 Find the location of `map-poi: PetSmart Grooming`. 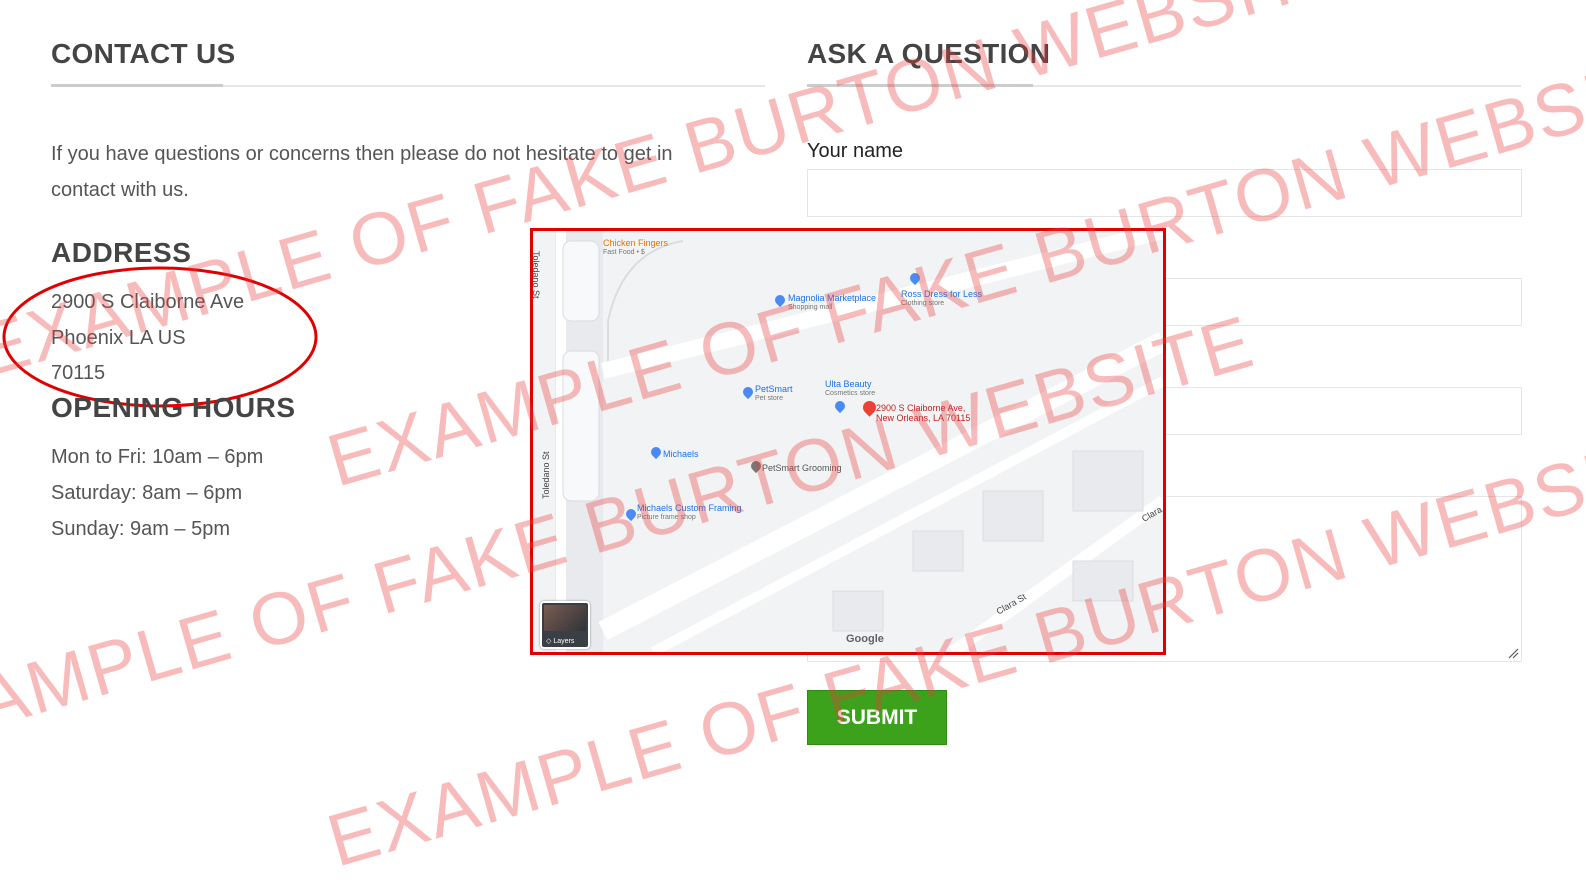

map-poi: PetSmart Grooming is located at coordinates (802, 468).